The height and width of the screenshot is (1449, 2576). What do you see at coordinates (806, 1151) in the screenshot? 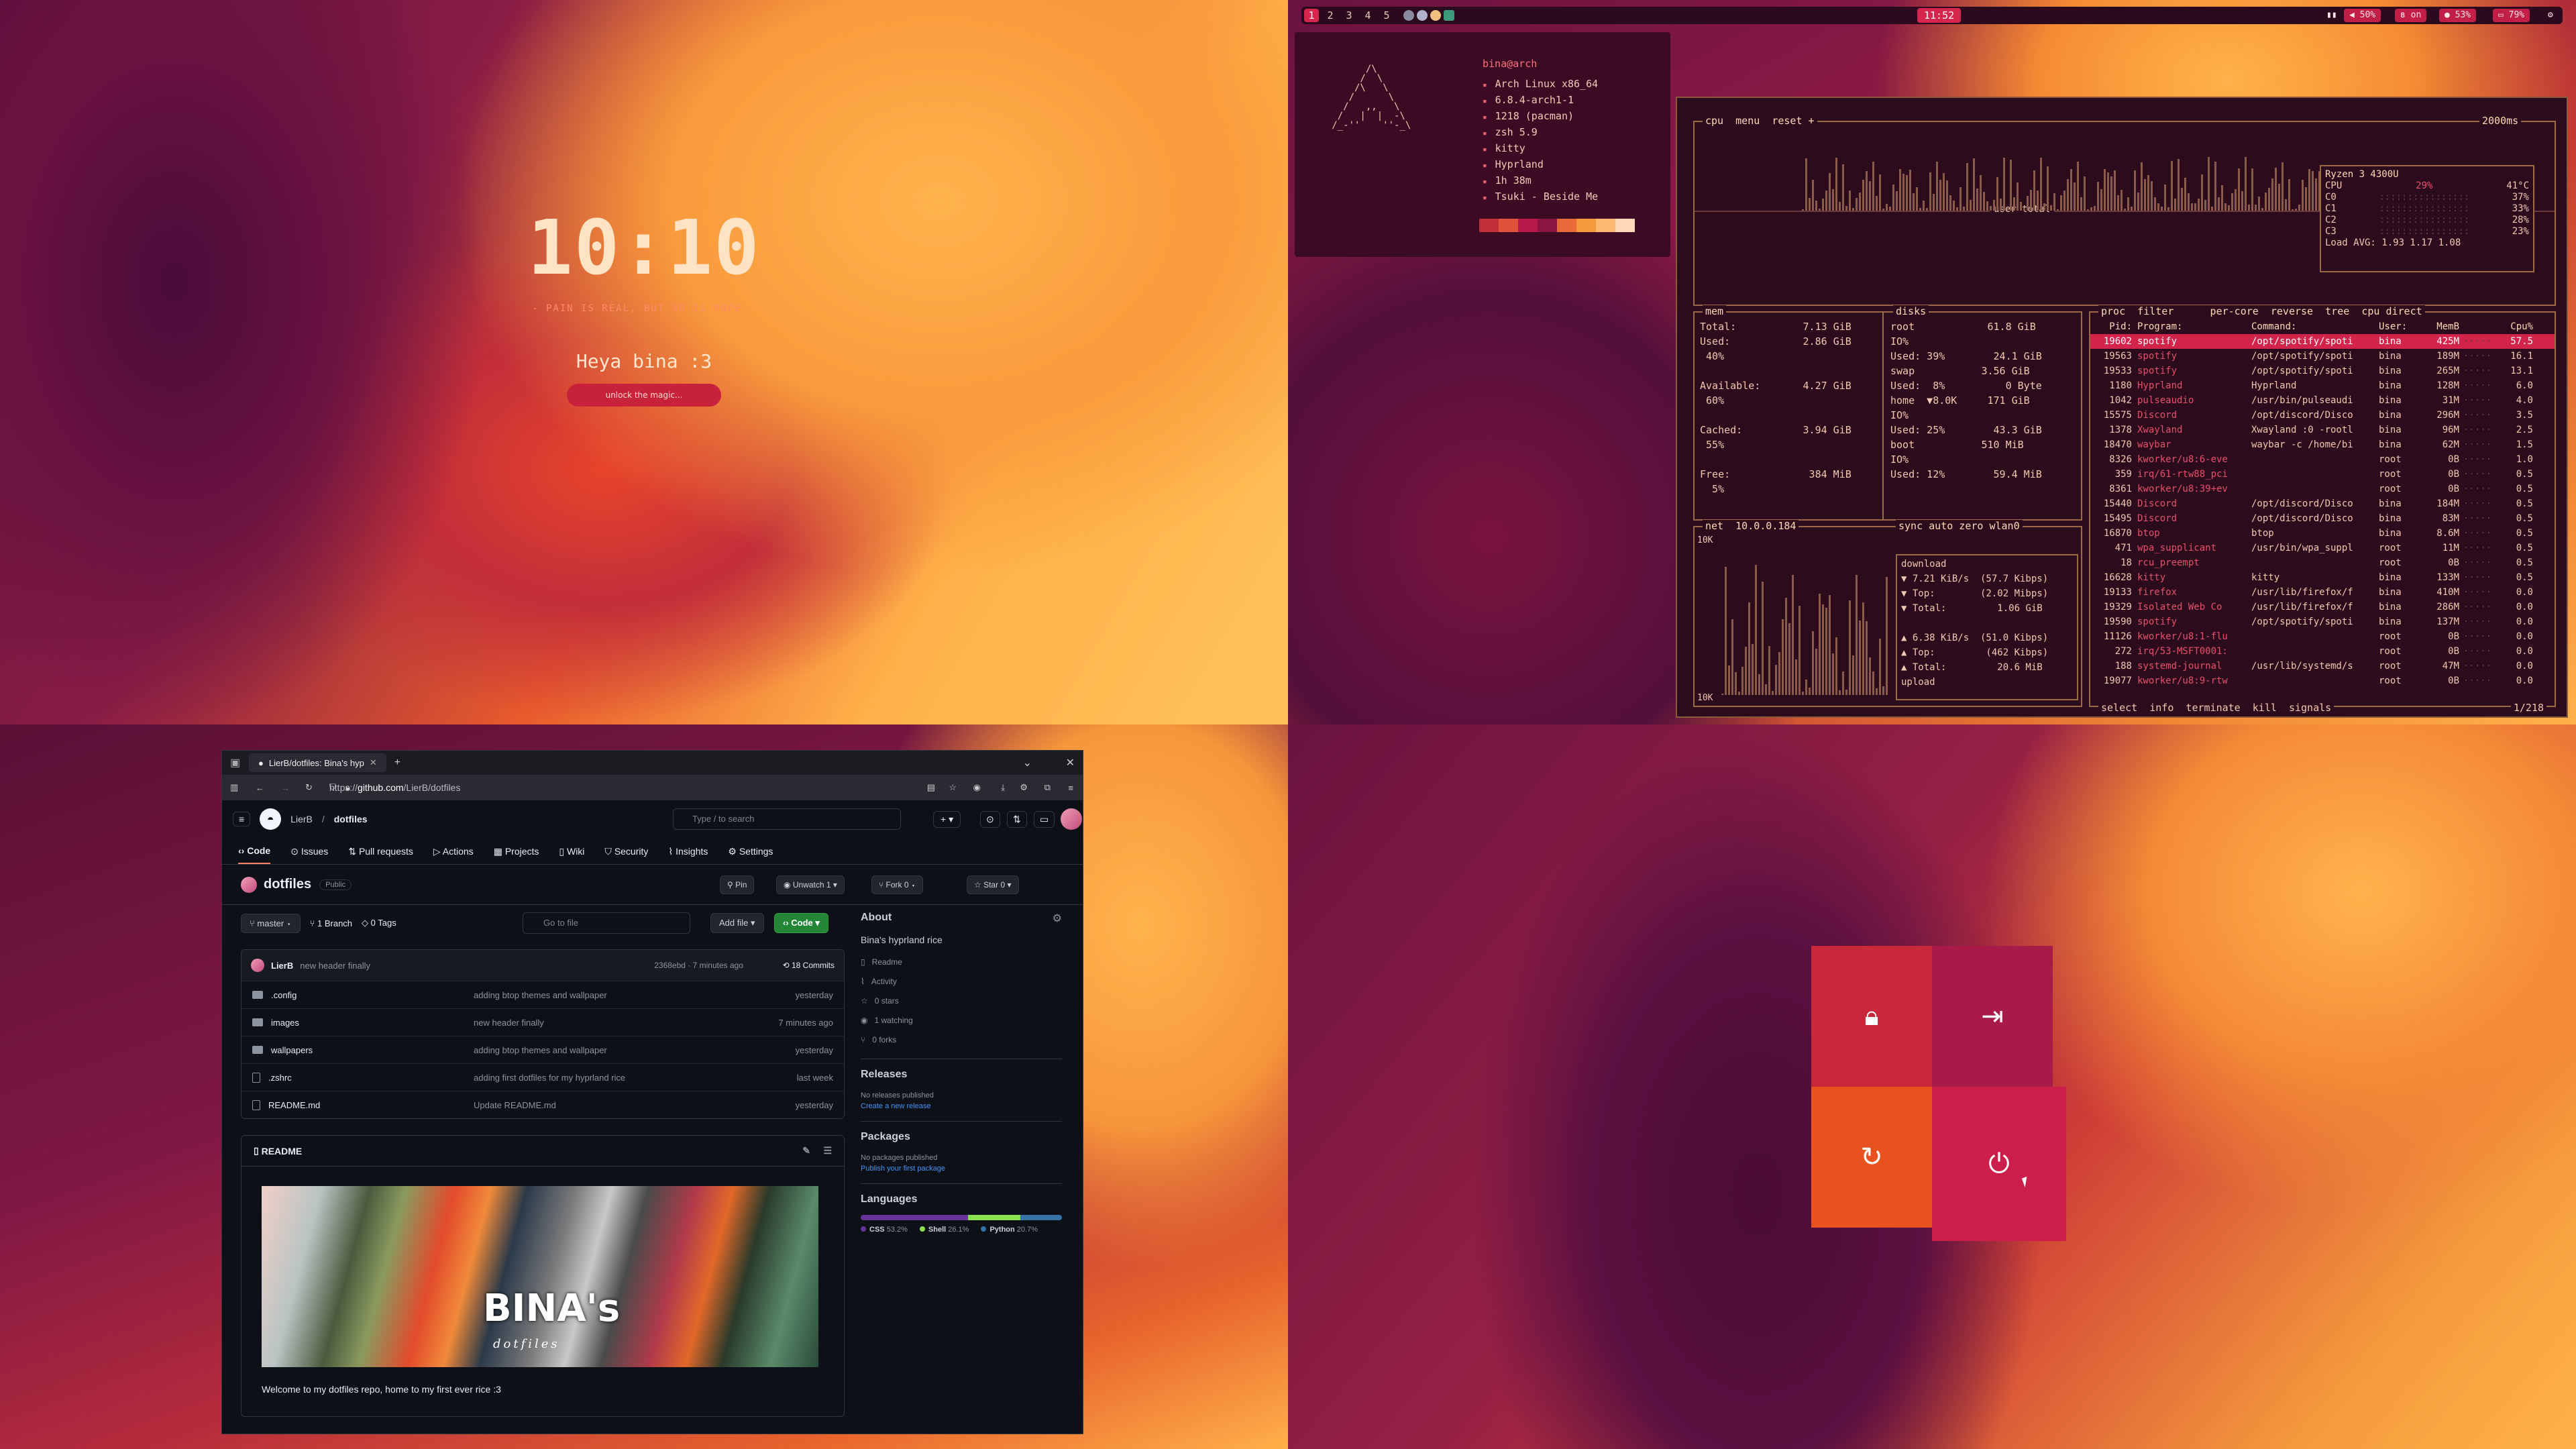
I see `edit-icon: ✎` at bounding box center [806, 1151].